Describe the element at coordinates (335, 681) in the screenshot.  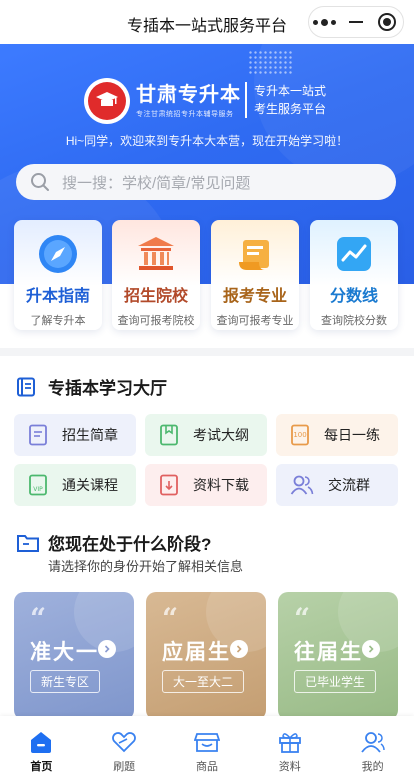
I see `stage-tag: 已毕业学生` at that location.